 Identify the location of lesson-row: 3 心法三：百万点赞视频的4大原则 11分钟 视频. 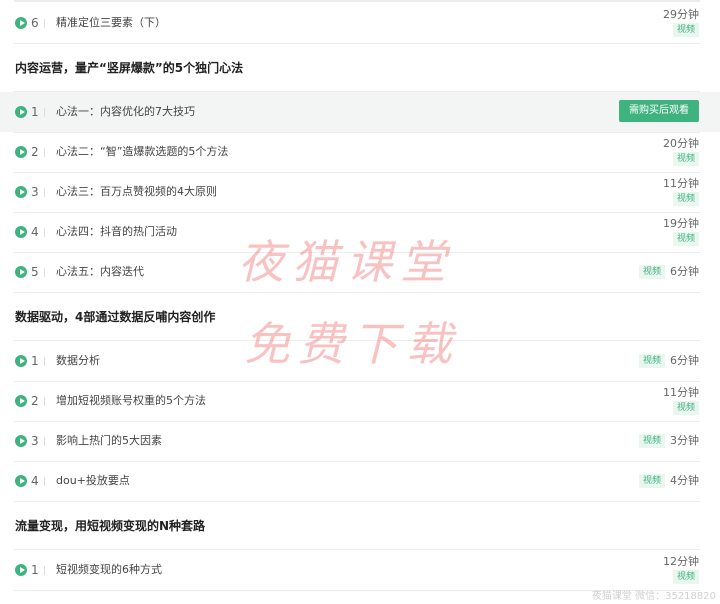
(360, 192).